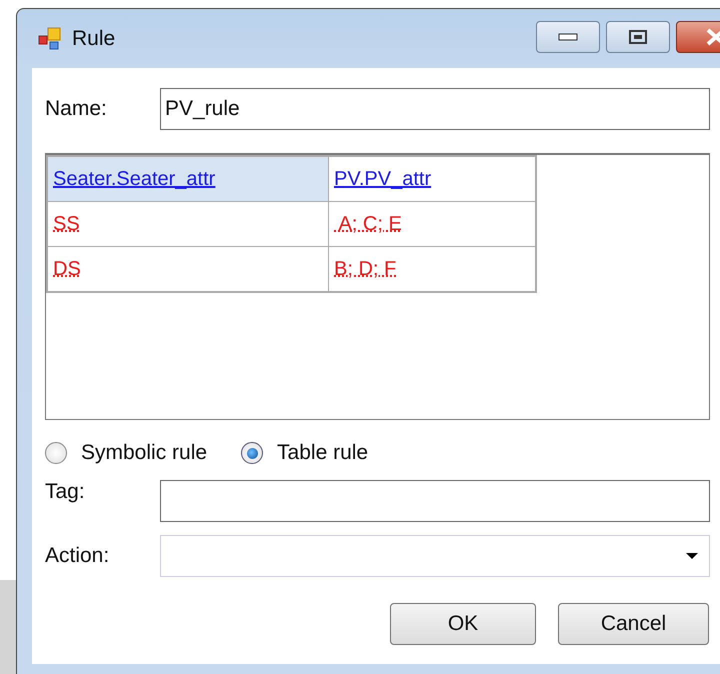 The width and height of the screenshot is (720, 674). What do you see at coordinates (435, 501) in the screenshot?
I see `tag-field` at bounding box center [435, 501].